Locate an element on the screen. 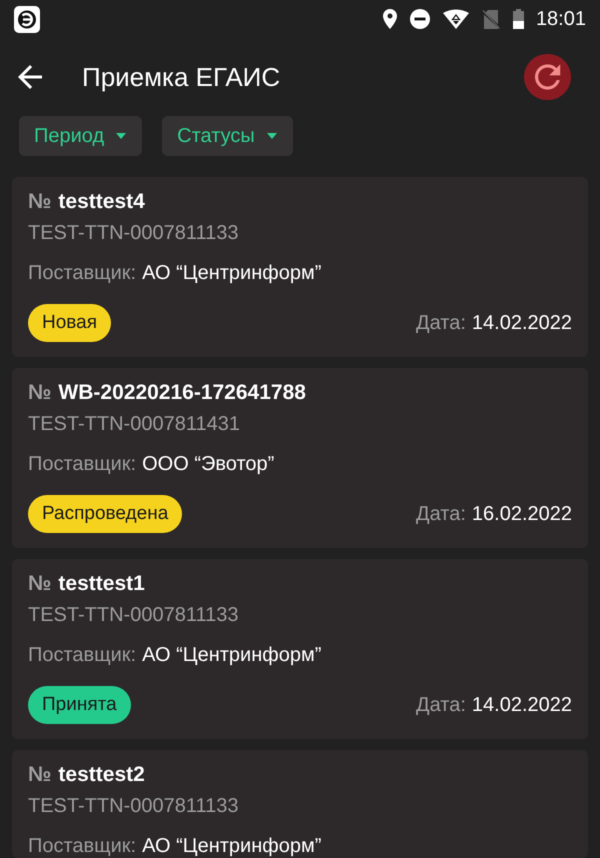 This screenshot has width=600, height=858. screen-title: Приемка ЕГАИС is located at coordinates (181, 77).